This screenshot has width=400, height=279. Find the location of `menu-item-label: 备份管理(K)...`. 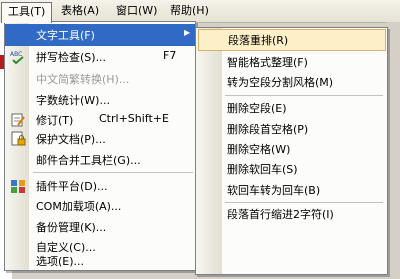

menu-item-label: 备份管理(K)... is located at coordinates (71, 227).